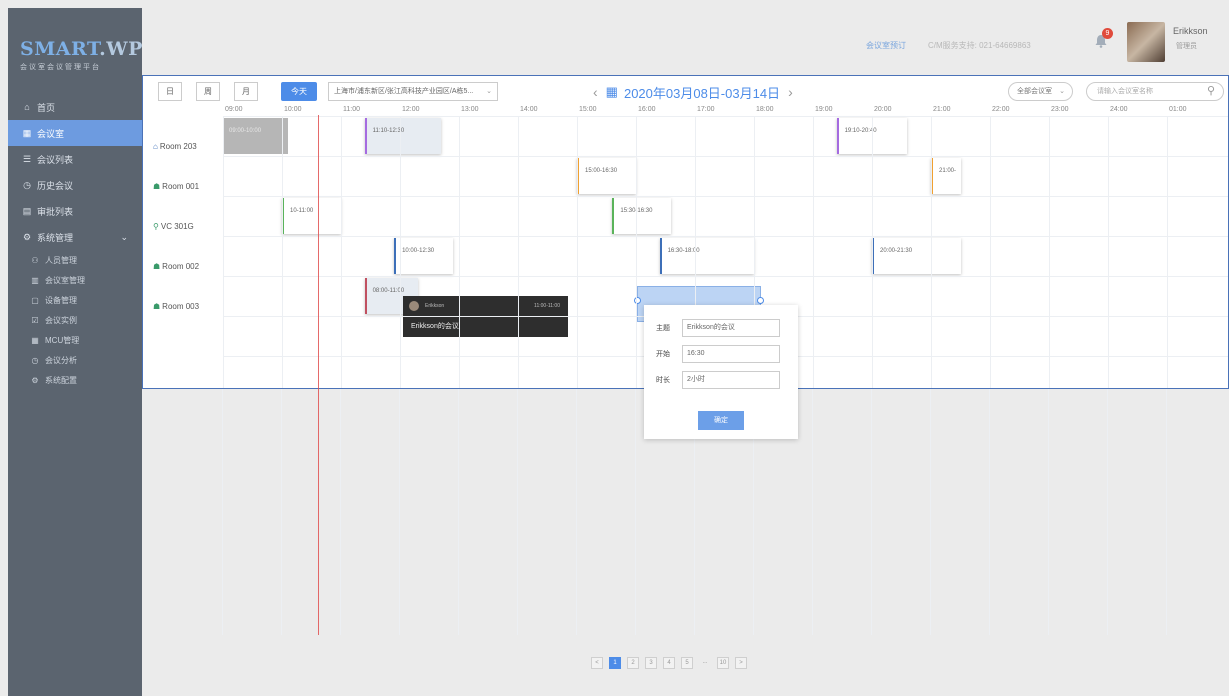  What do you see at coordinates (886, 45) in the screenshot?
I see `booking-link: 会议室预订` at bounding box center [886, 45].